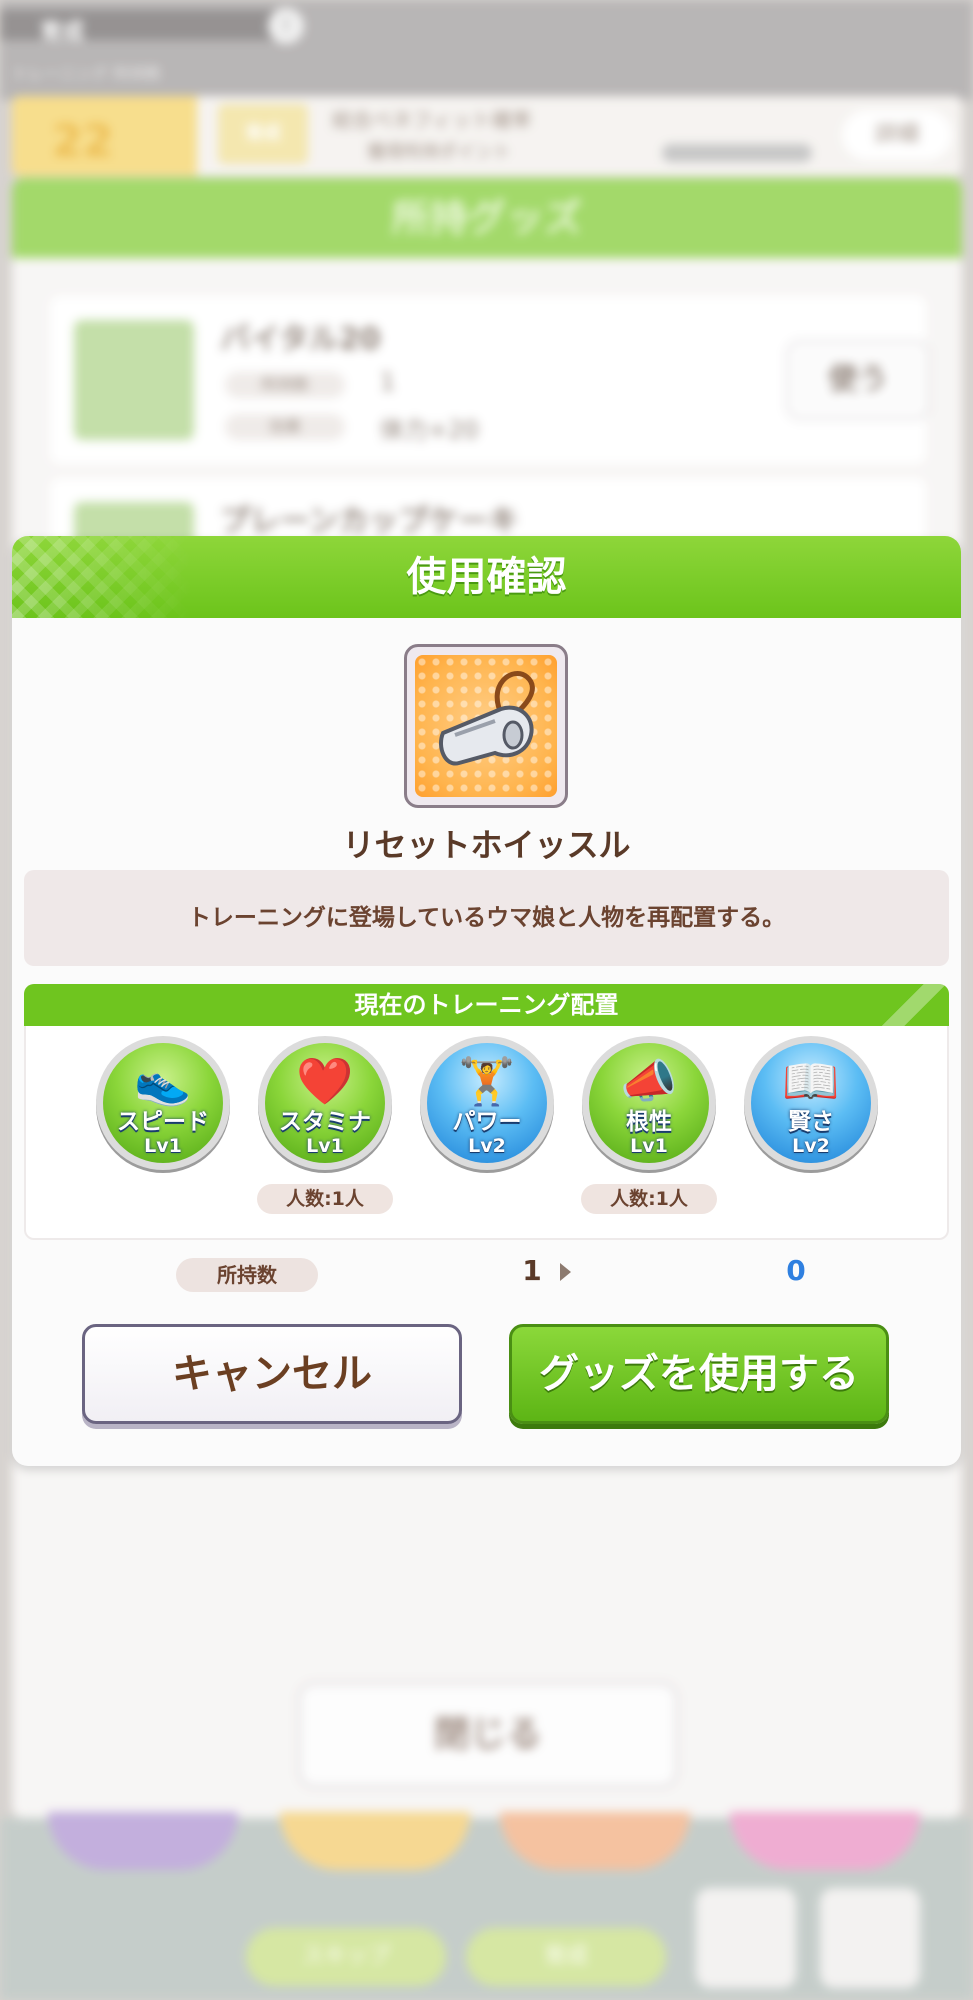 This screenshot has width=973, height=2000. What do you see at coordinates (325, 1081) in the screenshot?
I see `heart-icon: ❤️` at bounding box center [325, 1081].